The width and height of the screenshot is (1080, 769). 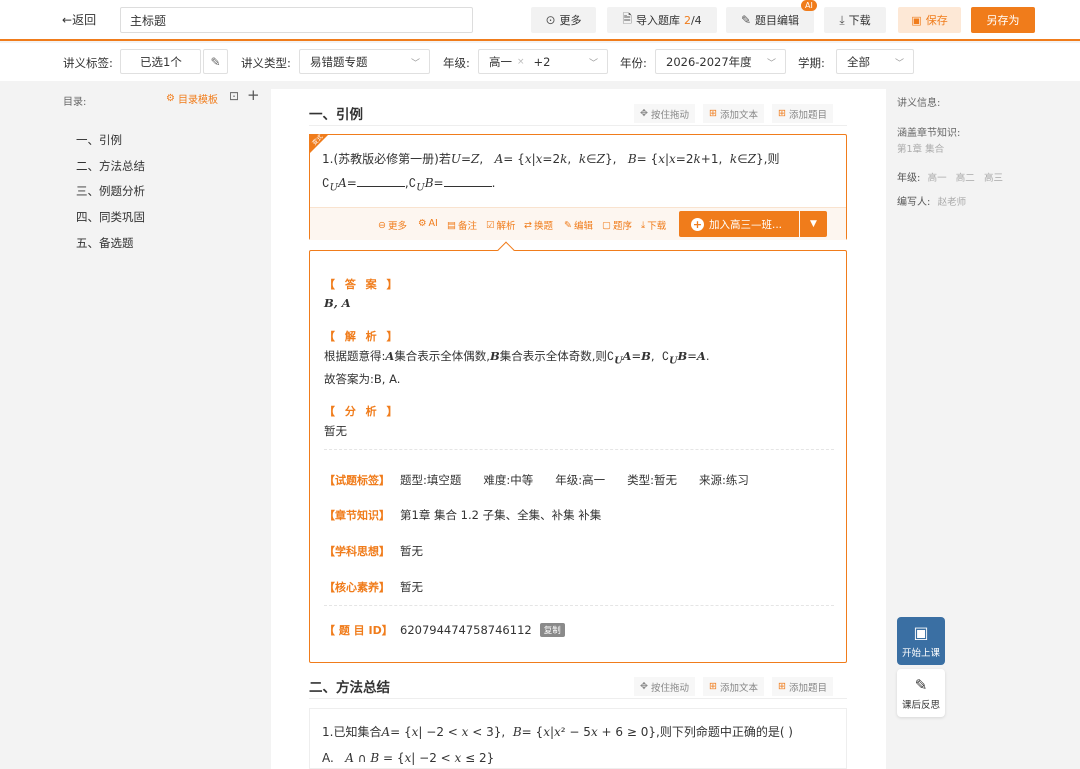 What do you see at coordinates (462, 225) in the screenshot?
I see `note-tool: ▤ 备注` at bounding box center [462, 225].